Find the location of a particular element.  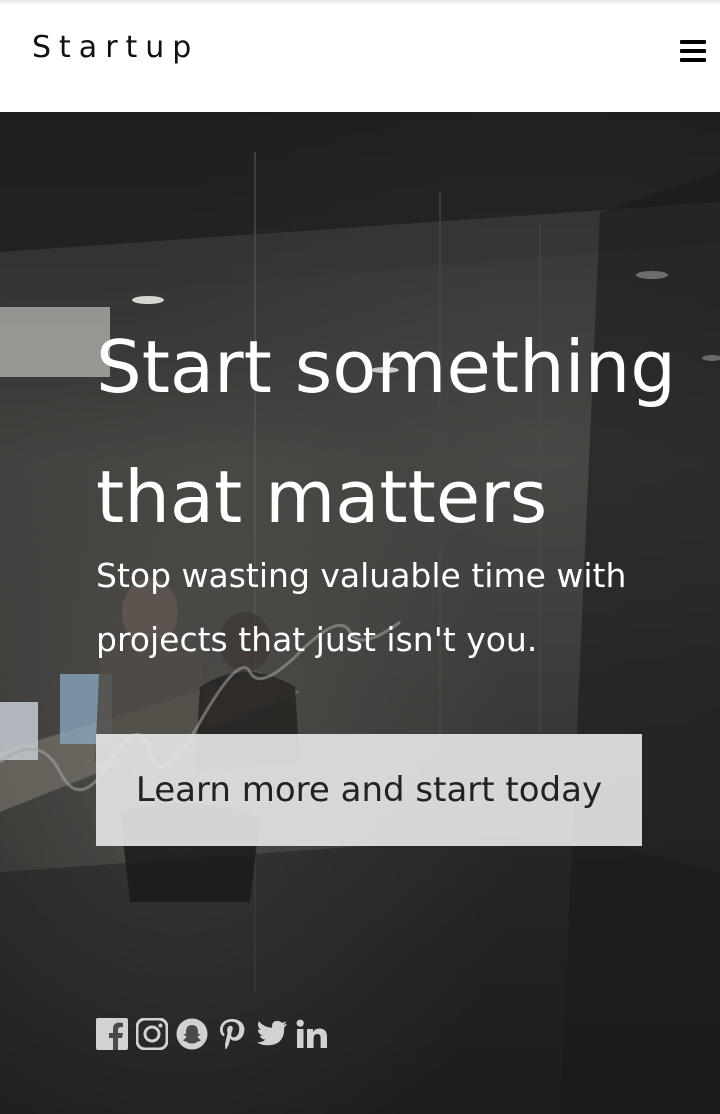

learn-more-button: Learn more and start today is located at coordinates (369, 790).